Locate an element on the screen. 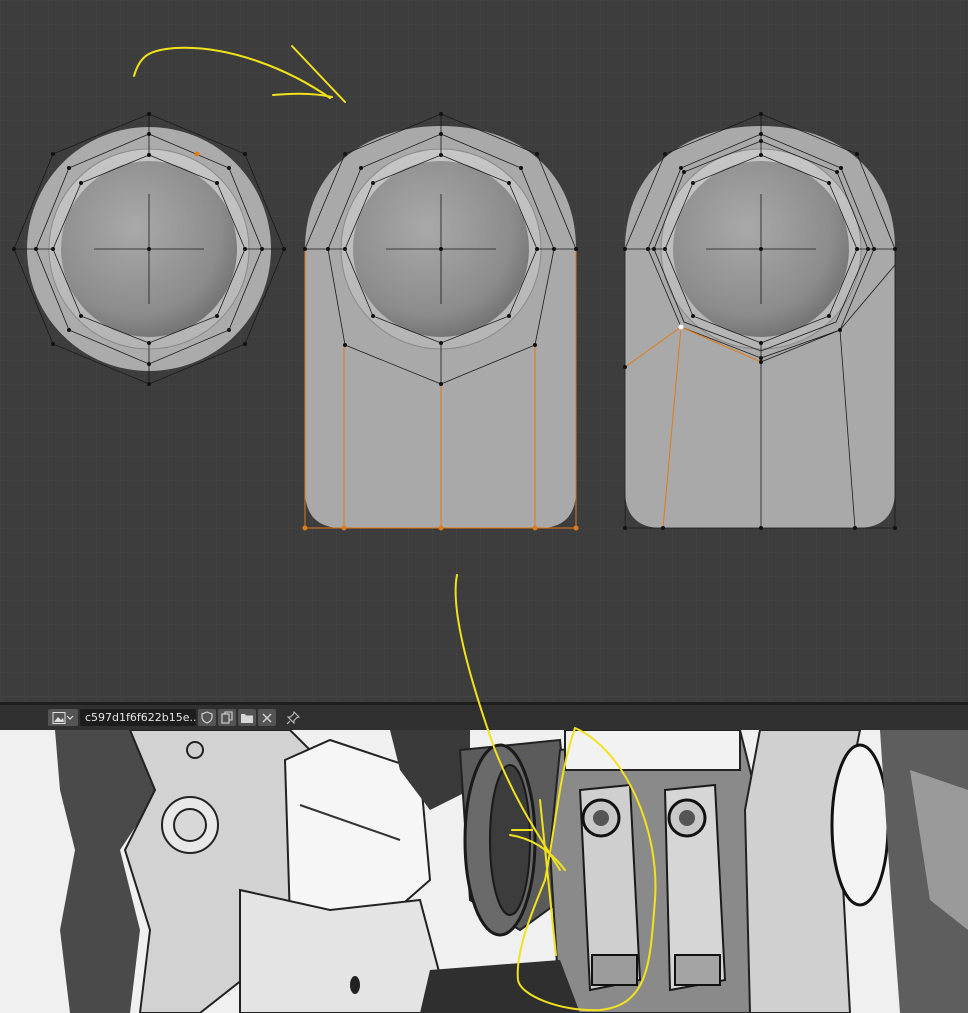 This screenshot has height=1013, width=968. mesh-object-round is located at coordinates (149, 249).